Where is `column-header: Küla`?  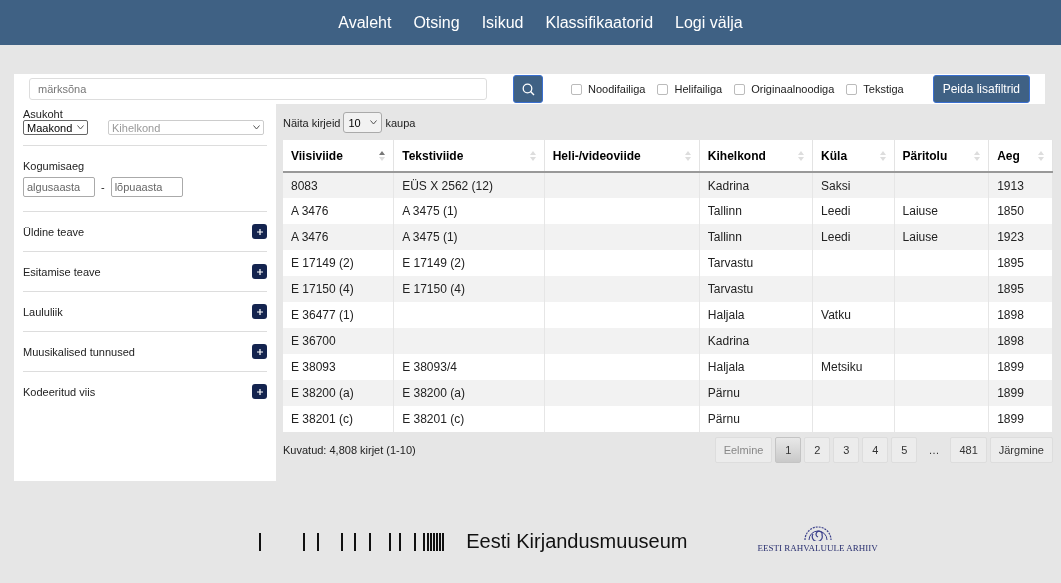
column-header: Küla is located at coordinates (853, 156).